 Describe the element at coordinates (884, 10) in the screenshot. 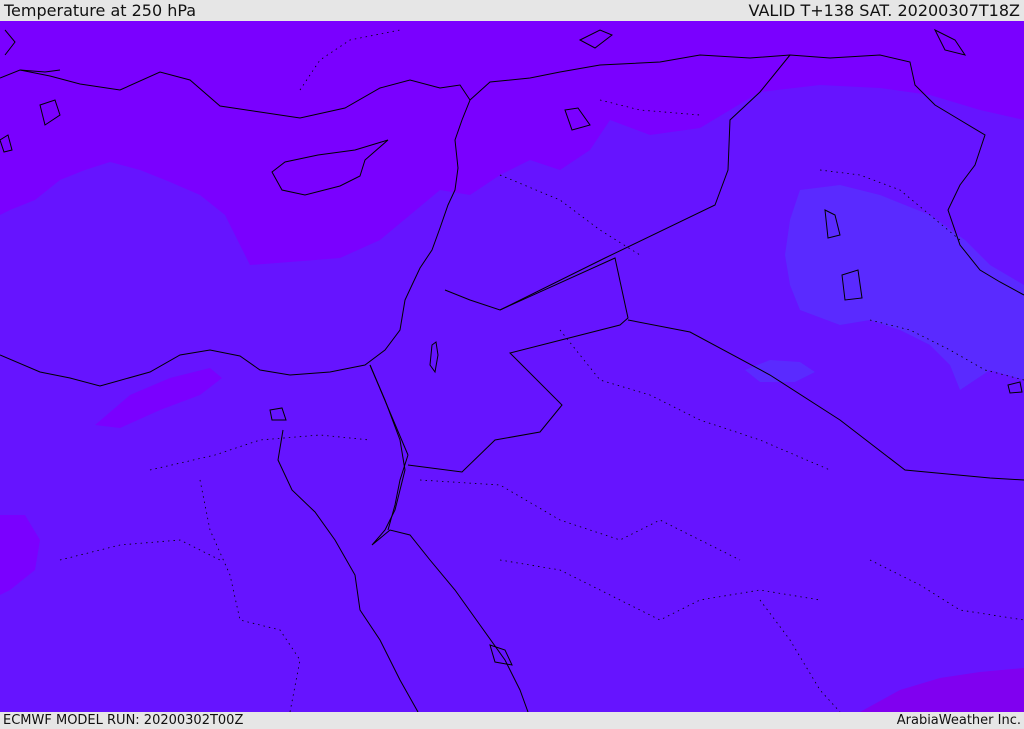

I see `valid-time: VALID T+138 SAT. 20200307T18Z` at that location.